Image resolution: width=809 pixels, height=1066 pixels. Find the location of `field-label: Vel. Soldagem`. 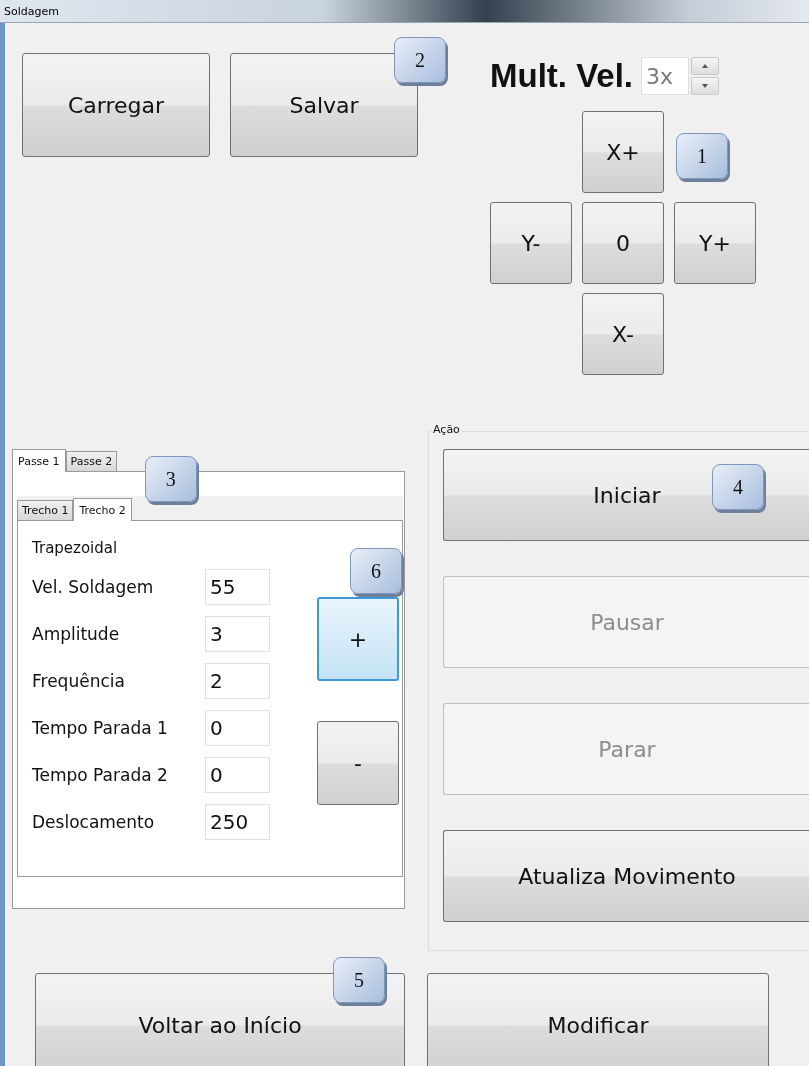

field-label: Vel. Soldagem is located at coordinates (93, 586).